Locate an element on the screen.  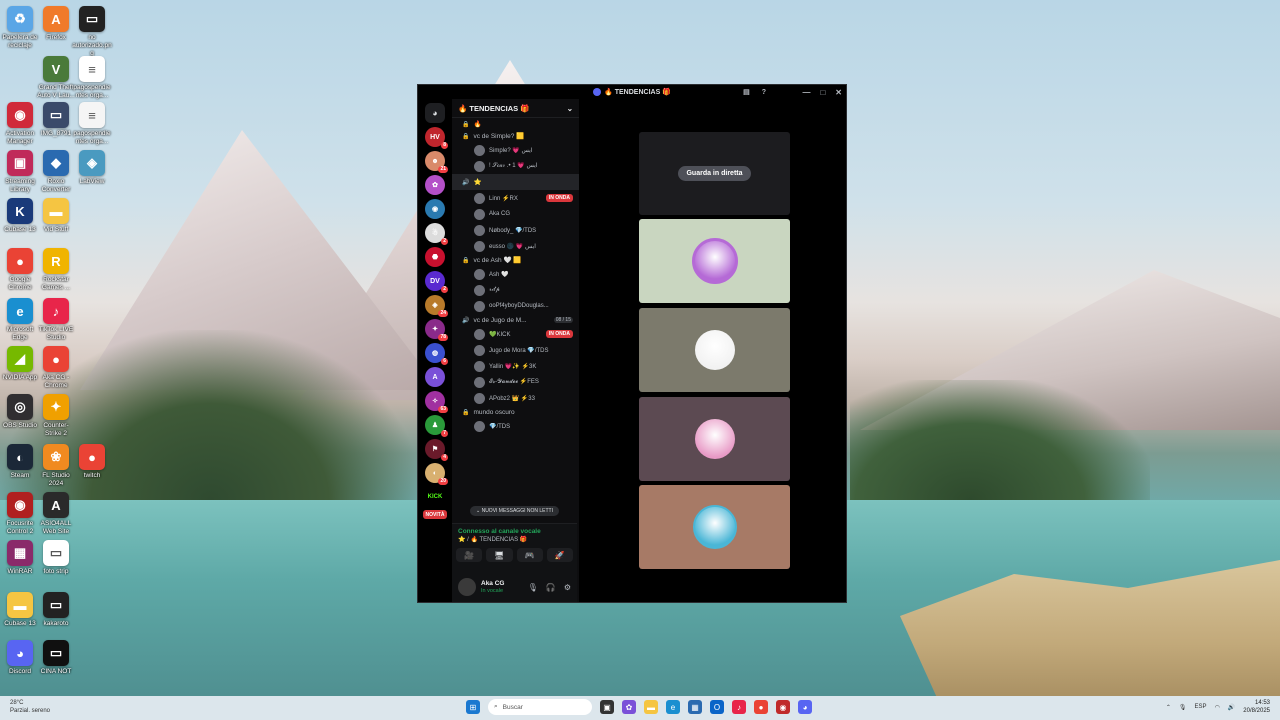
channel-item: 🔊 ⭐ is located at coordinates (515, 182).